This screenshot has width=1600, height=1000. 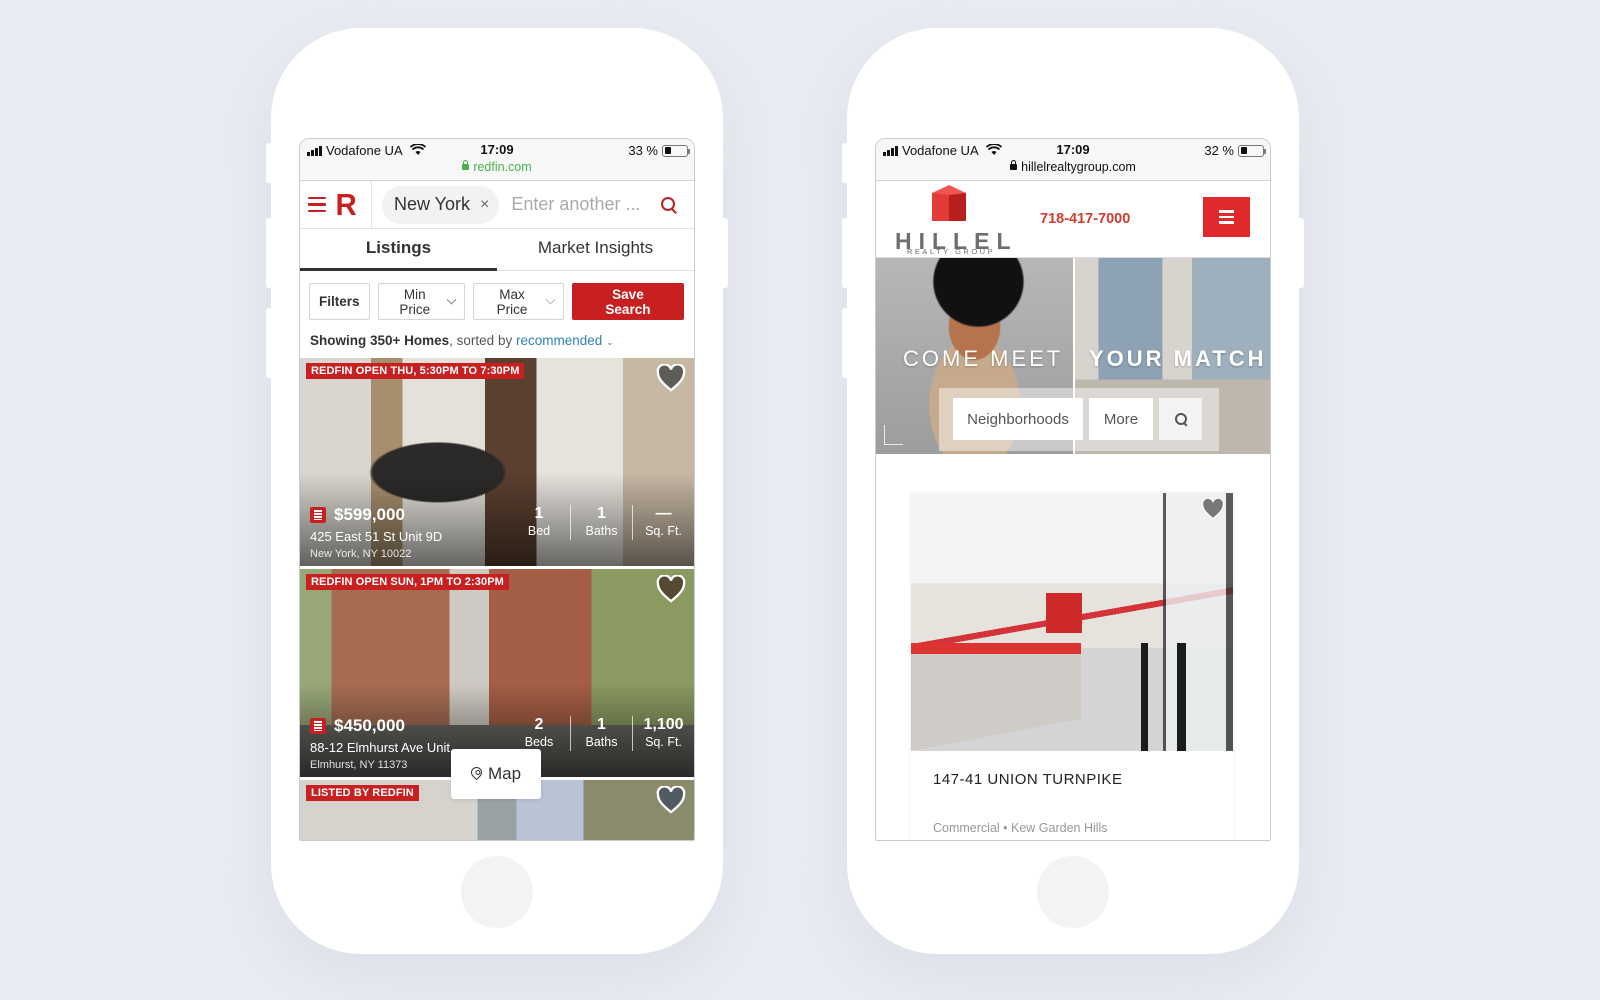 I want to click on phone-number-link: 718-417-7000, so click(x=1085, y=219).